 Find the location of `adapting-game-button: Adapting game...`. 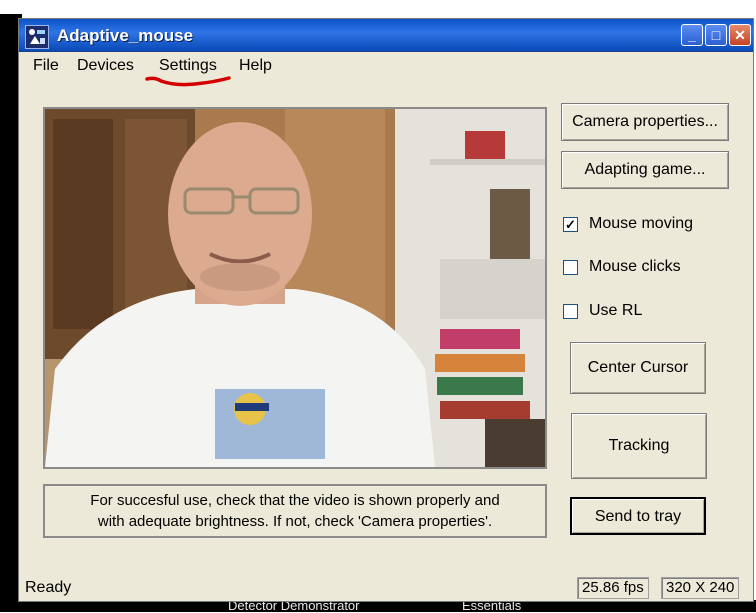

adapting-game-button: Adapting game... is located at coordinates (645, 170).